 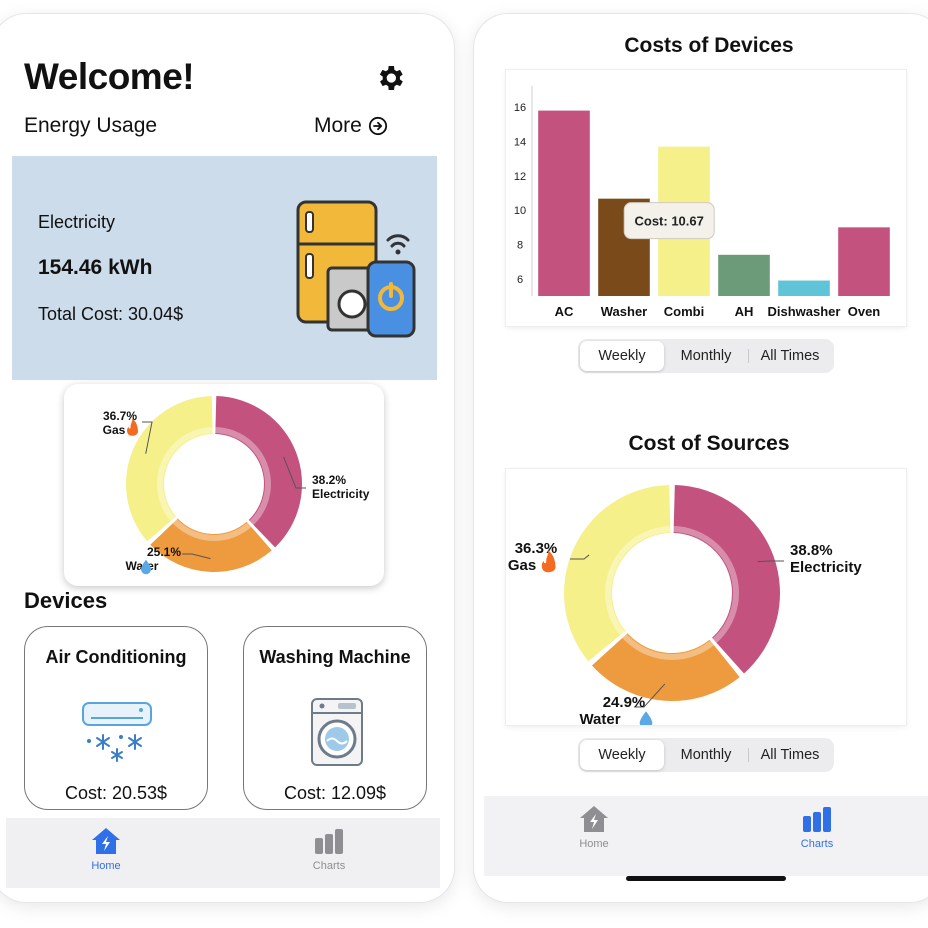 What do you see at coordinates (111, 314) in the screenshot?
I see `electricity-total-cost: Total Cost: 30.04$` at bounding box center [111, 314].